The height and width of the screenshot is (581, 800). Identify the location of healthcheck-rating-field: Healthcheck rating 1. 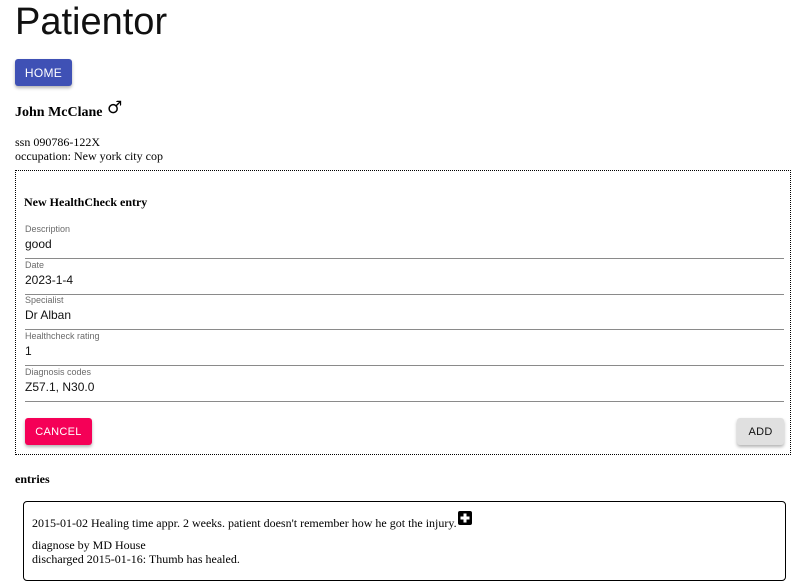
(404, 348).